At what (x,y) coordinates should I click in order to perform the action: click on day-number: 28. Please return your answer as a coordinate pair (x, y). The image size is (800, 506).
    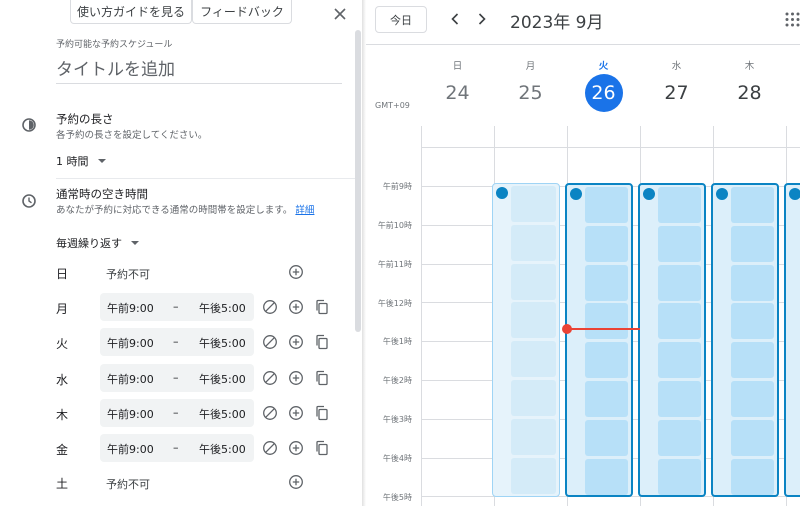
    Looking at the image, I should click on (750, 93).